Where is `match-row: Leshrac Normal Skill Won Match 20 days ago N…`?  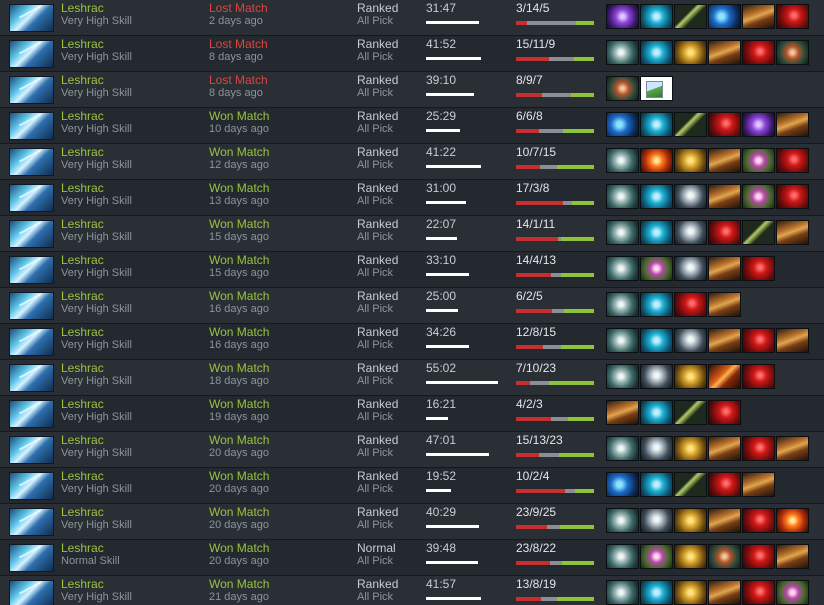
match-row: Leshrac Normal Skill Won Match 20 days ago N… is located at coordinates (412, 558).